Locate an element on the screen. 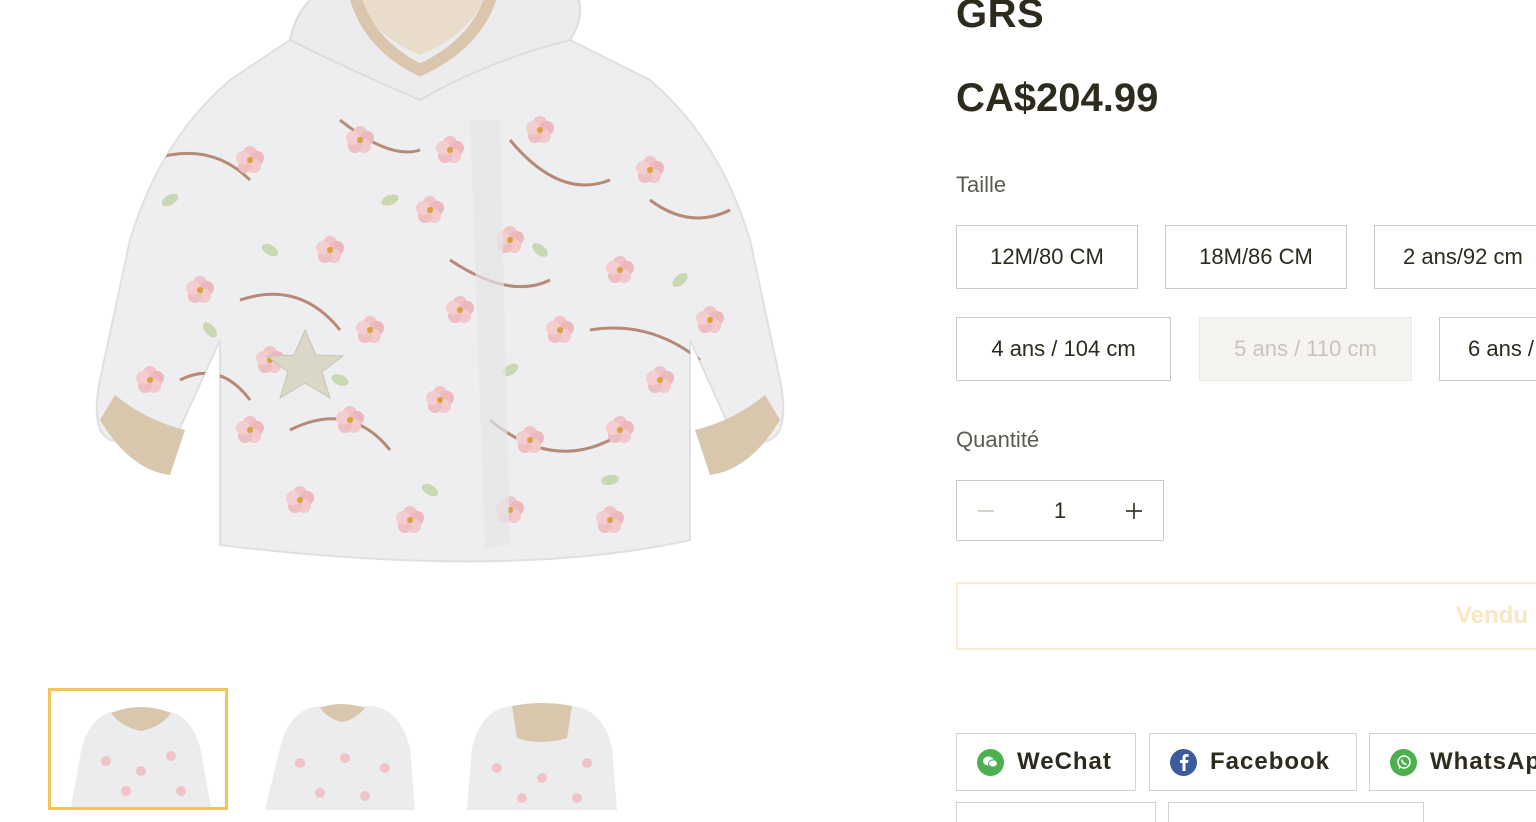 This screenshot has width=1536, height=822. share-whatsapp-label: WhatsAp is located at coordinates (1483, 761).